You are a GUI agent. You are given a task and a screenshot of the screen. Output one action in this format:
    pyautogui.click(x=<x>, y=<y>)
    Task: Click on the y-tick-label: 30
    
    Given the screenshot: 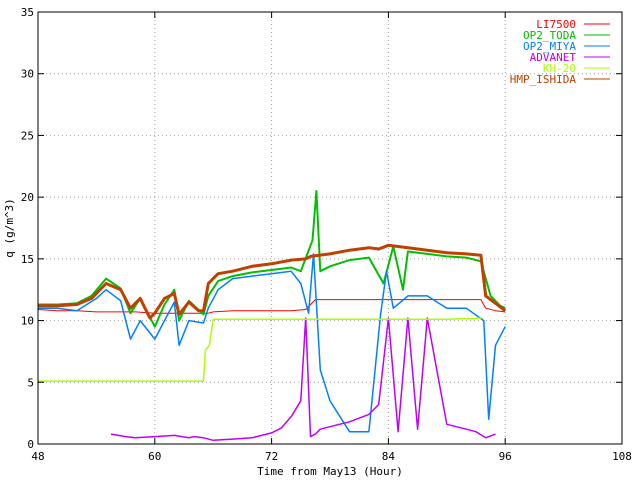 What is the action you would take?
    pyautogui.click(x=27, y=74)
    